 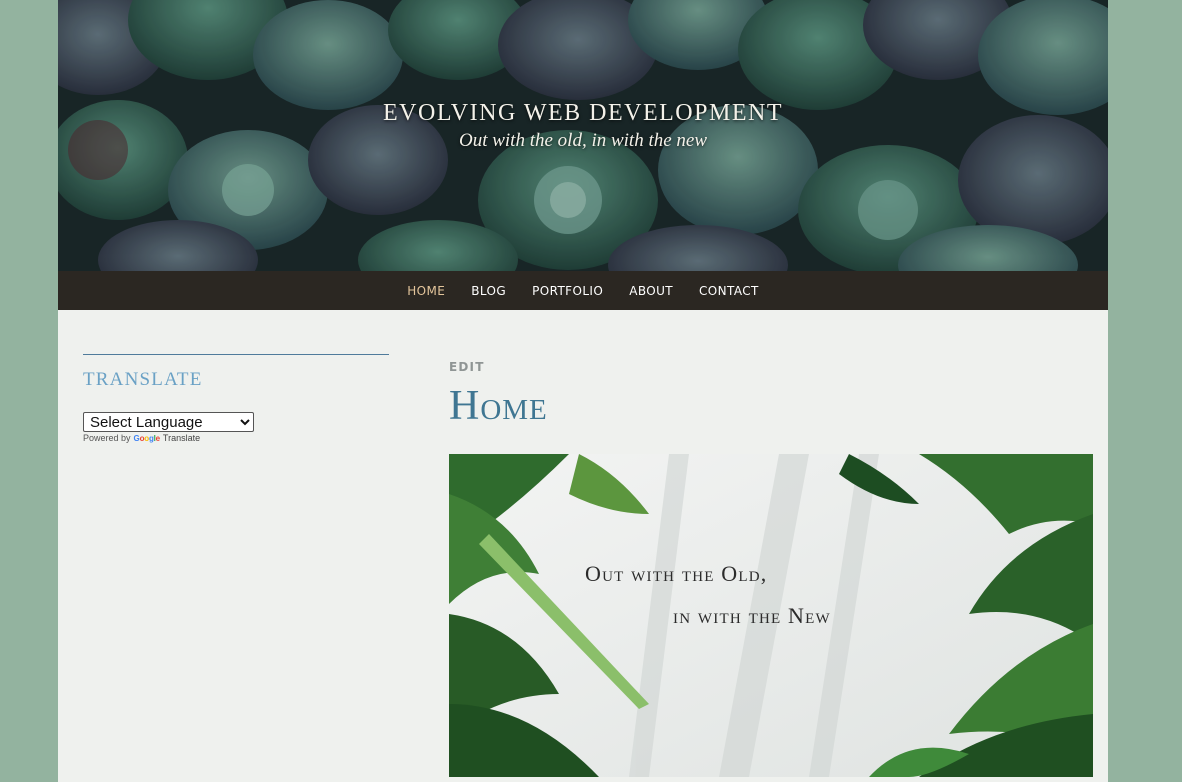 I want to click on nav-item-contact: CONTACT, so click(x=729, y=291).